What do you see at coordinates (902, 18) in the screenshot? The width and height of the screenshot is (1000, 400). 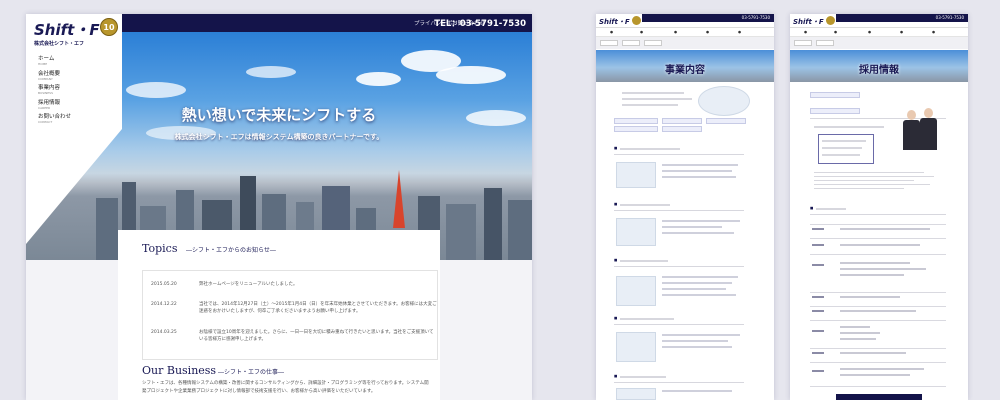 I see `top-bar: 03-5791-7530` at bounding box center [902, 18].